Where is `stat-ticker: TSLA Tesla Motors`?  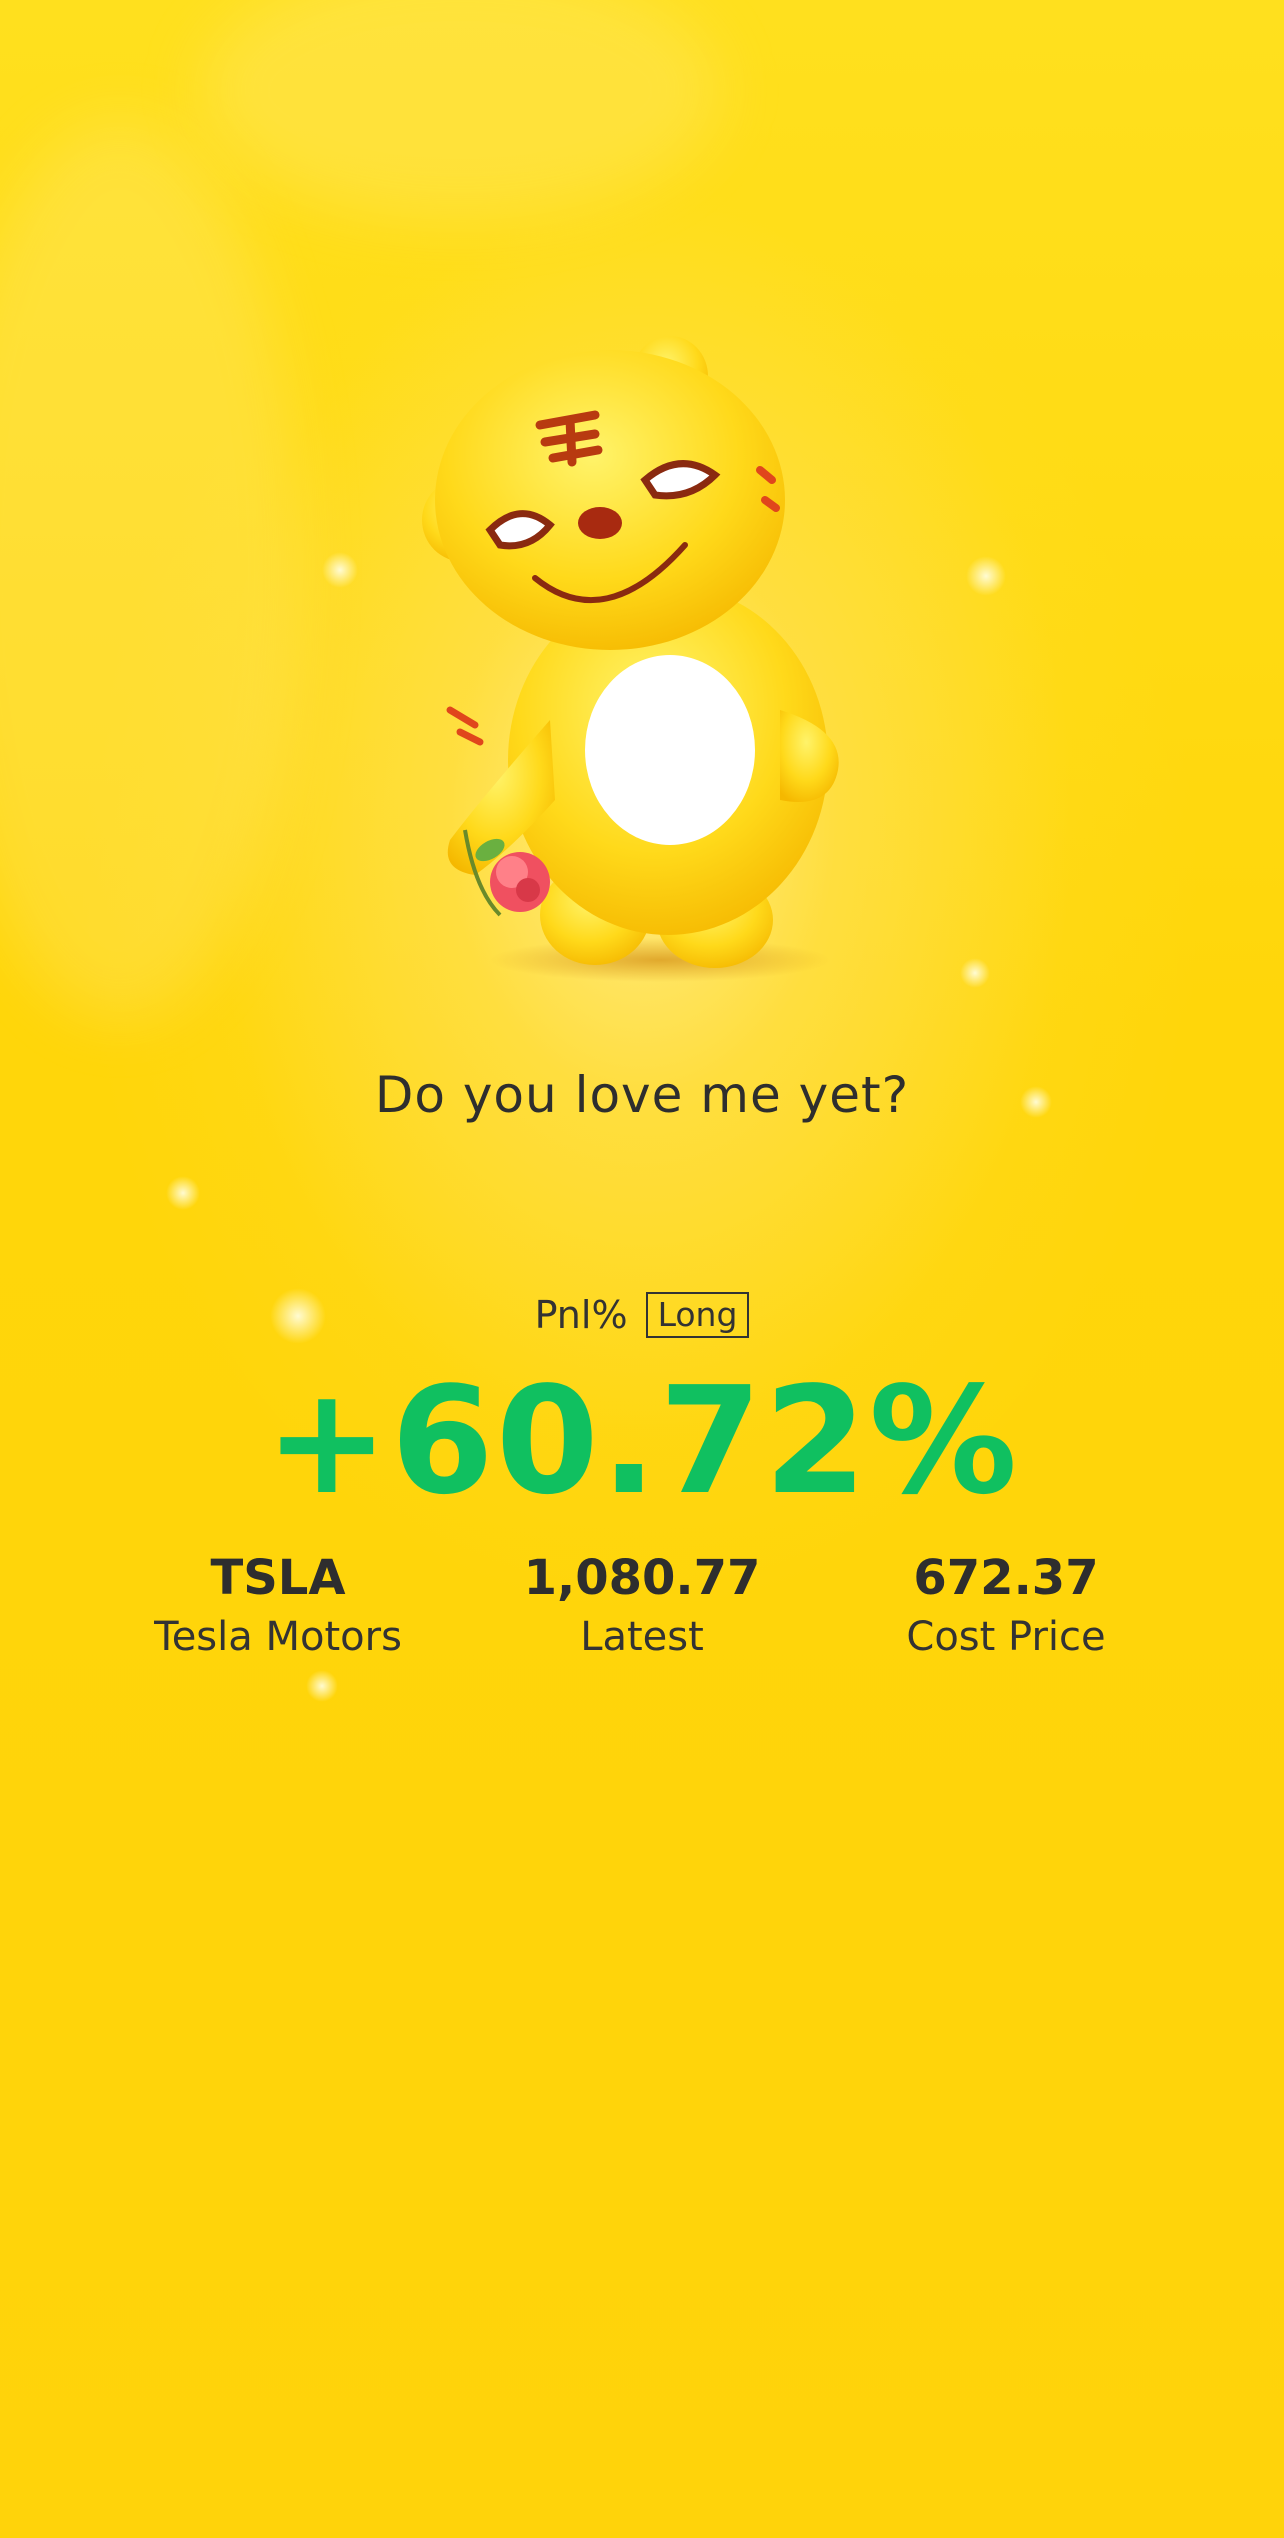
stat-ticker: TSLA Tesla Motors is located at coordinates (278, 1607).